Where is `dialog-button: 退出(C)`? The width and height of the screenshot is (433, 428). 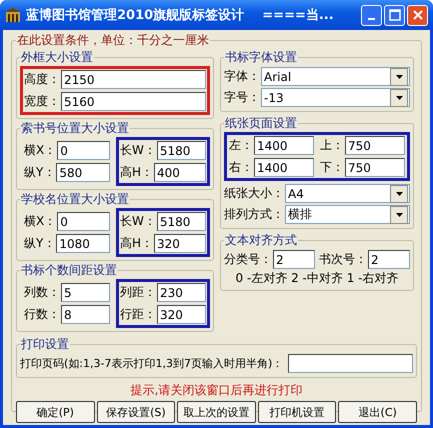 dialog-button: 退出(C) is located at coordinates (377, 412).